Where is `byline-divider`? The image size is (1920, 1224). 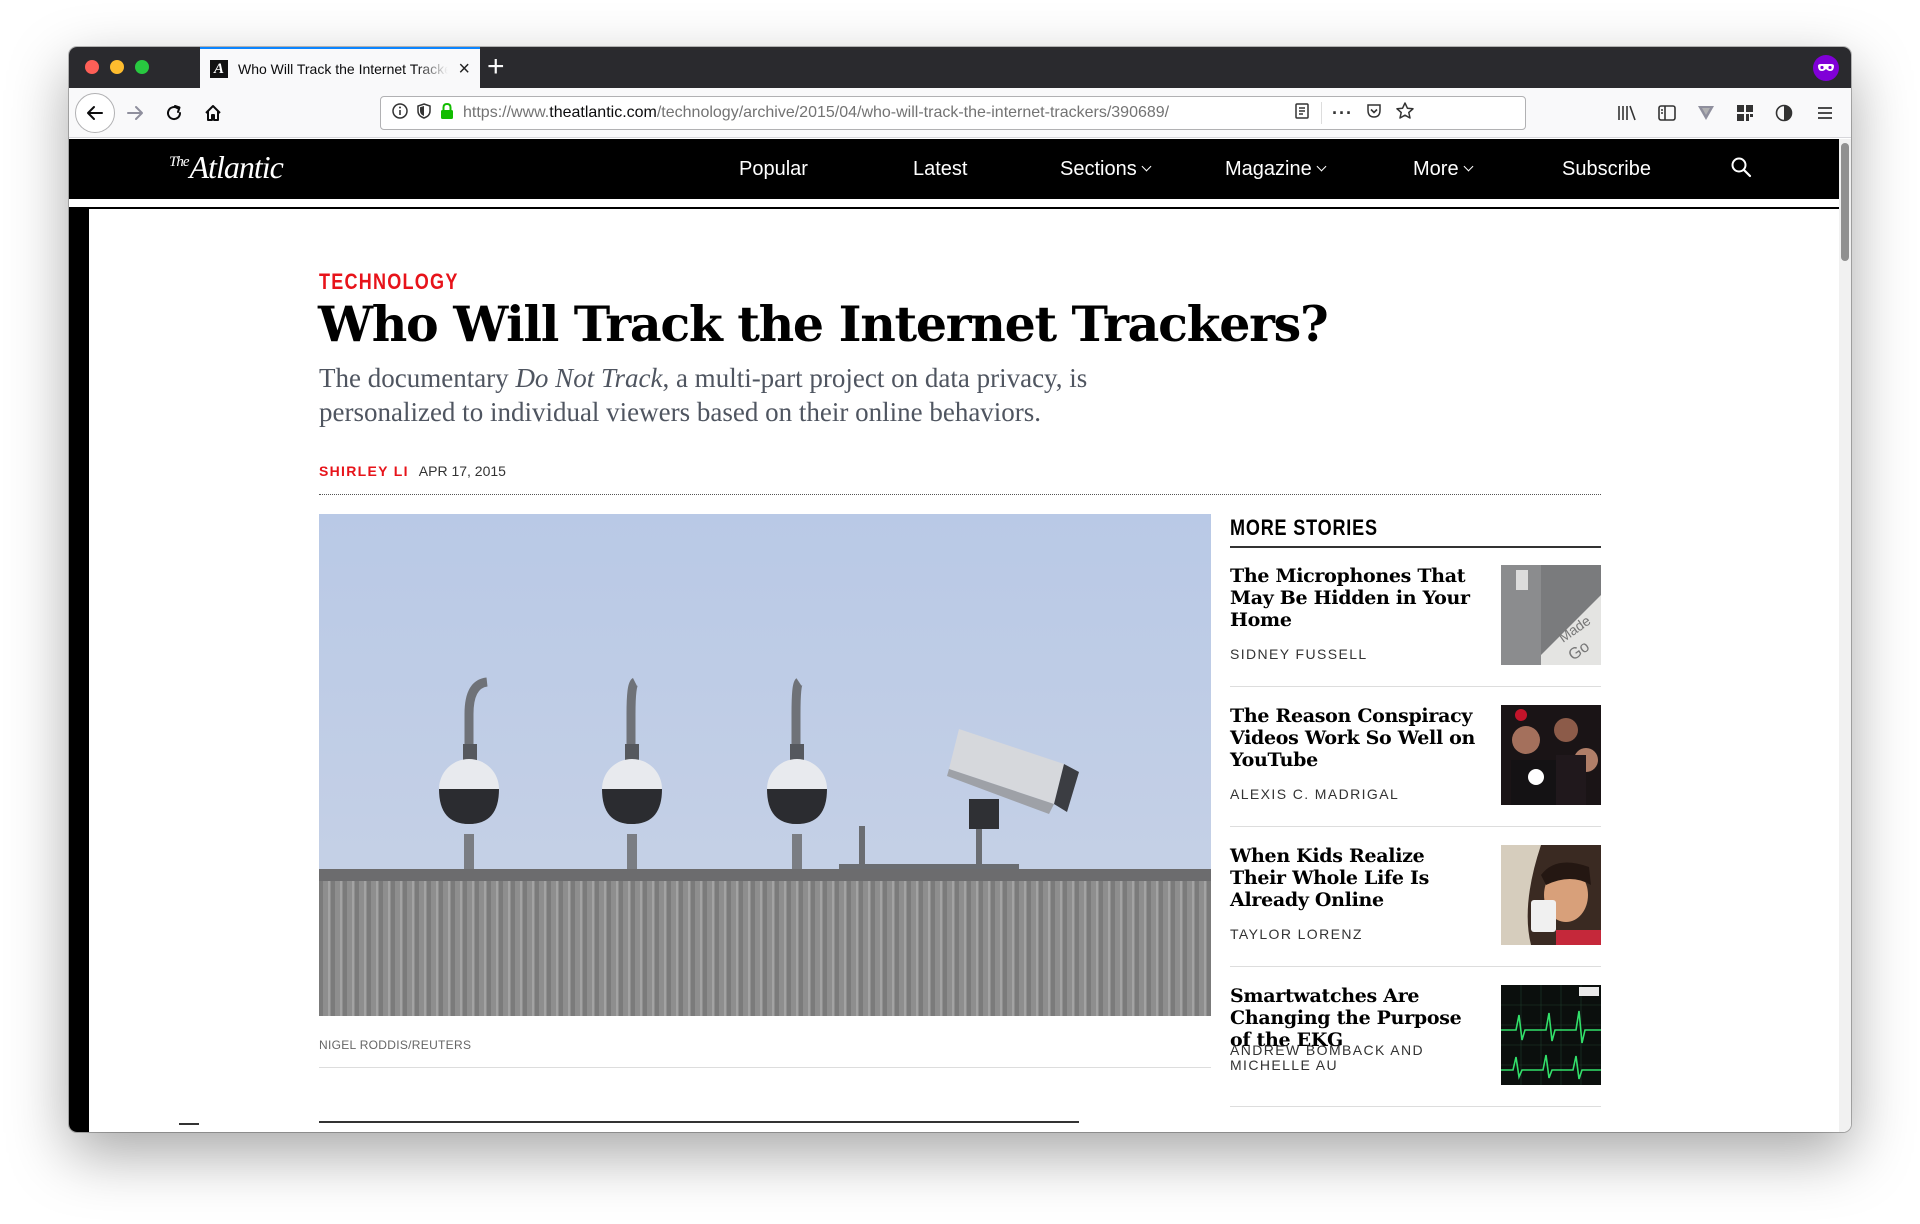 byline-divider is located at coordinates (960, 494).